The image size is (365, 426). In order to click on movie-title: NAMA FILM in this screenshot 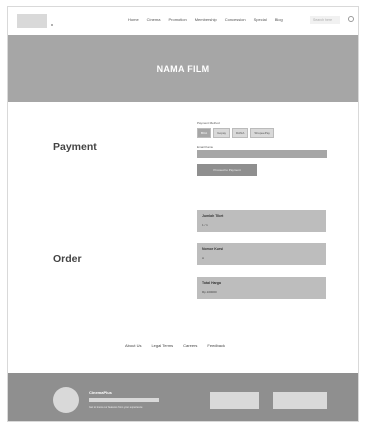, I will do `click(183, 68)`.